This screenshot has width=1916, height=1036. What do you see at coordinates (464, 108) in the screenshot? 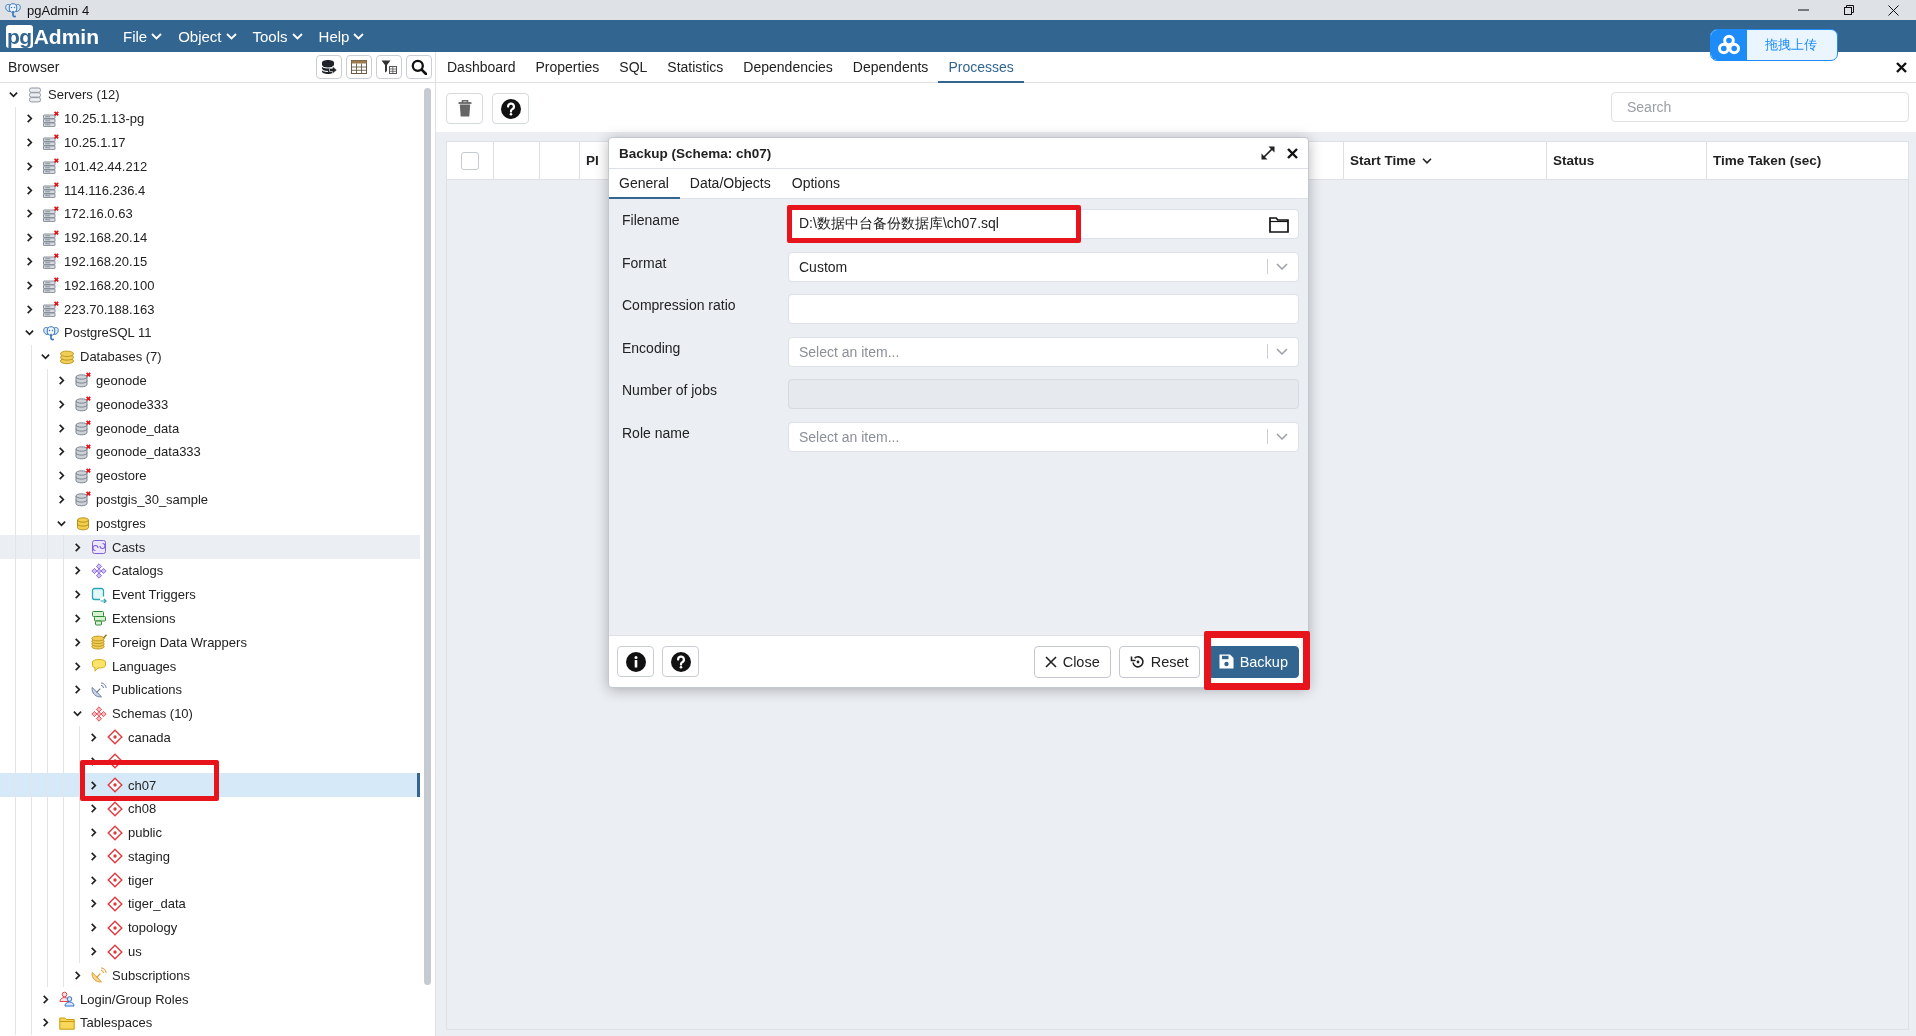
I see `delete-button` at bounding box center [464, 108].